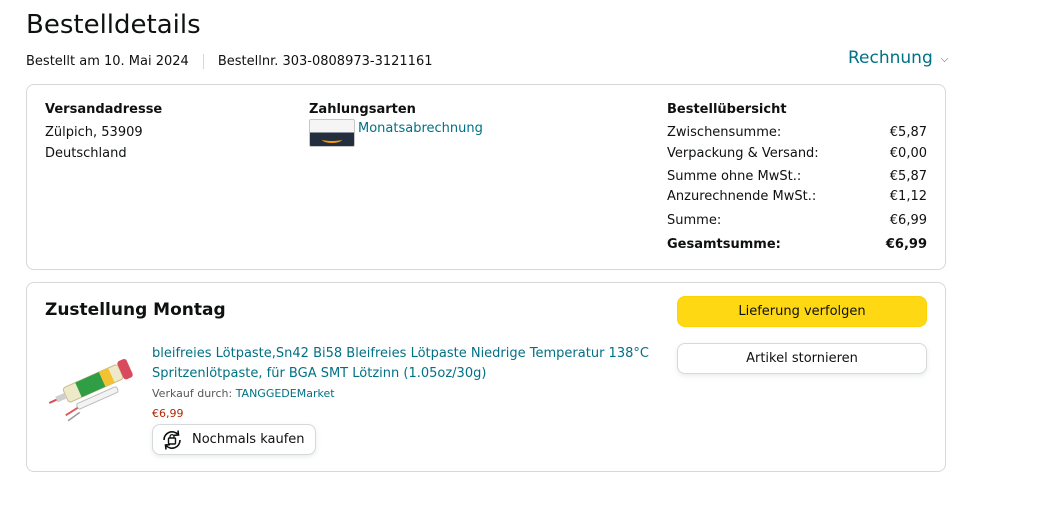 The width and height of the screenshot is (1053, 517). I want to click on track-package-button: Lieferung verfolgen, so click(802, 311).